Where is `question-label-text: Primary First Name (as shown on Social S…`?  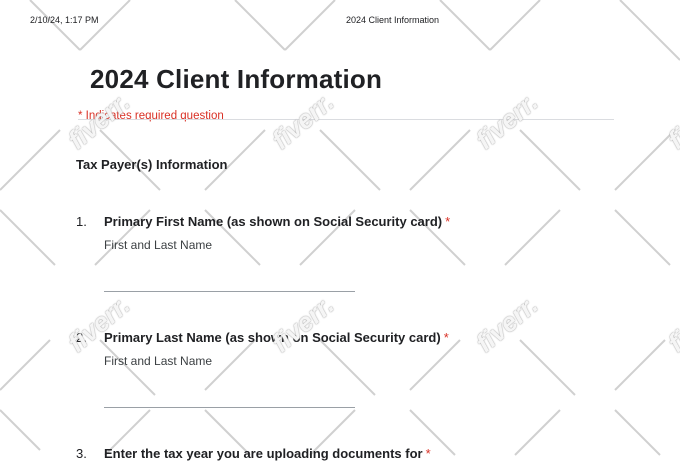 question-label-text: Primary First Name (as shown on Social S… is located at coordinates (273, 221).